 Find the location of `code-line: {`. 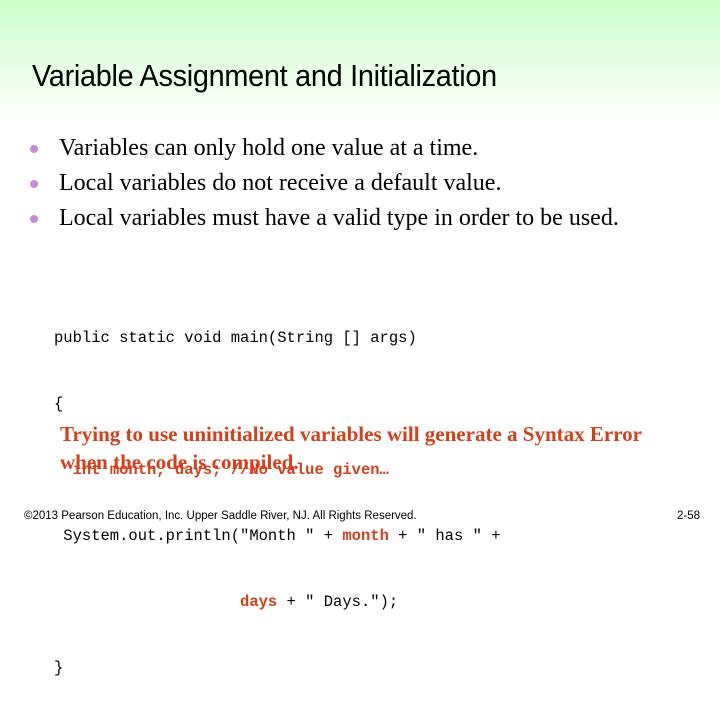

code-line: { is located at coordinates (277, 404).